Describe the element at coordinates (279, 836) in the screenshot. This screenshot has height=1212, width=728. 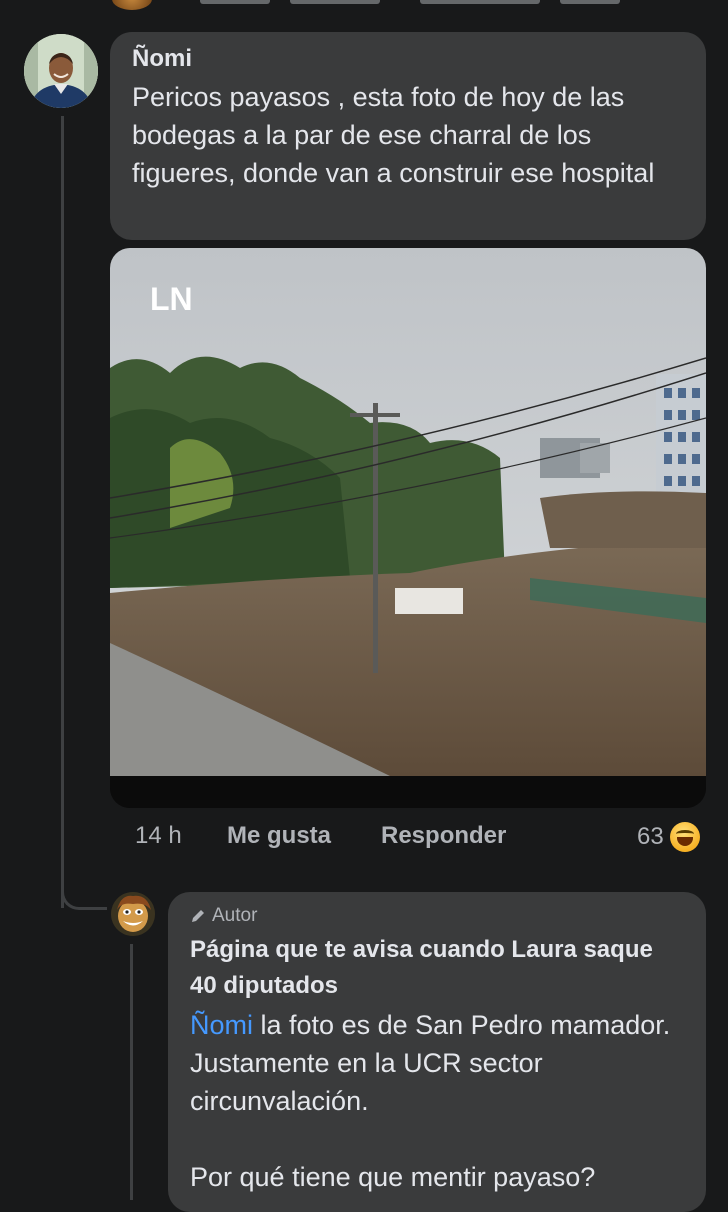
I see `like-button: Me gusta` at that location.